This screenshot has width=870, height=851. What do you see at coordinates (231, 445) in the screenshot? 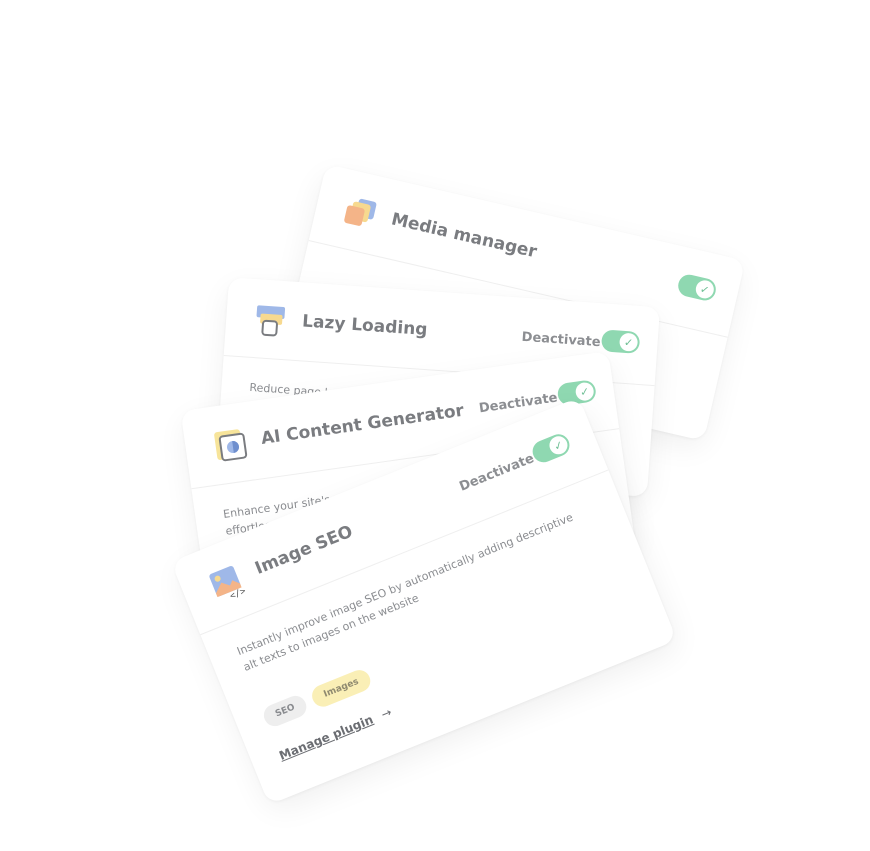
I see `ai-document-icon` at bounding box center [231, 445].